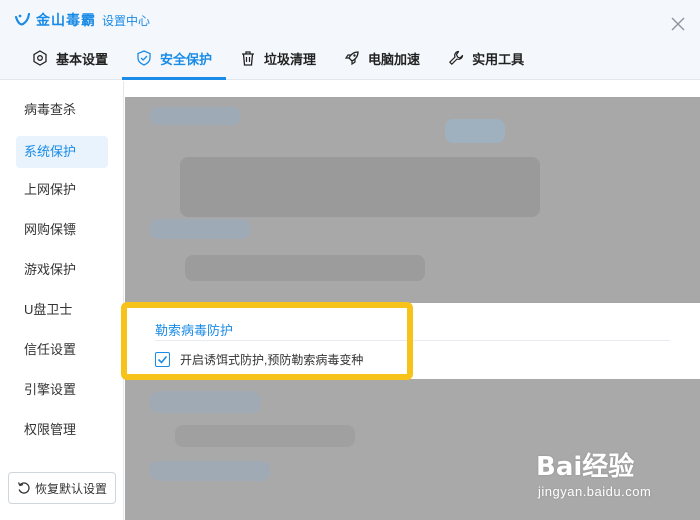 The height and width of the screenshot is (520, 700). What do you see at coordinates (62, 270) in the screenshot?
I see `sidebar-item-game-protection: 游戏保护` at bounding box center [62, 270].